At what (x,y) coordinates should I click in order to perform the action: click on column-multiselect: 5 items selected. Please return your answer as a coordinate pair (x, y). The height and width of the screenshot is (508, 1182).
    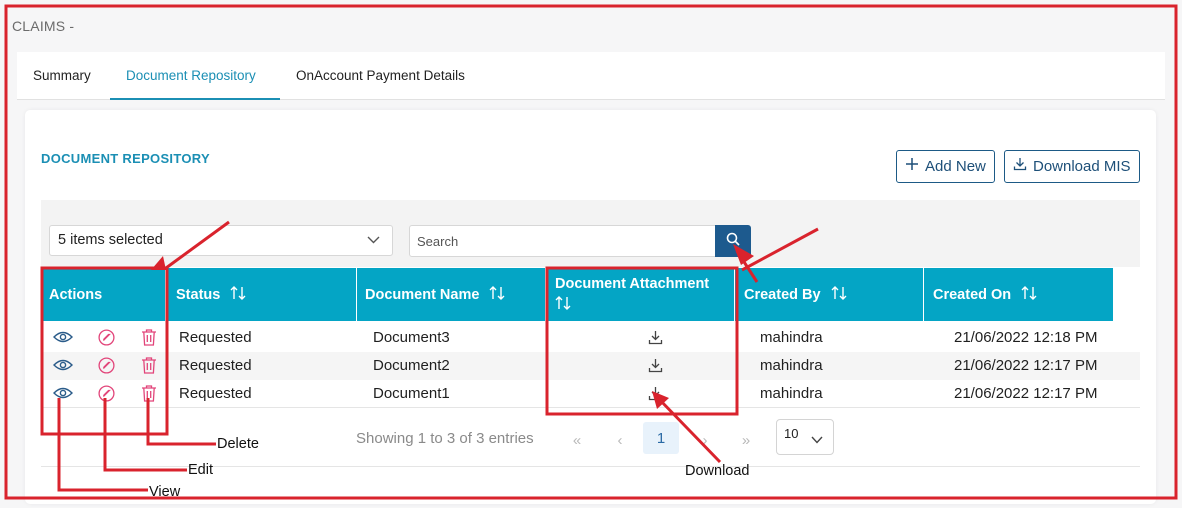
    Looking at the image, I should click on (221, 240).